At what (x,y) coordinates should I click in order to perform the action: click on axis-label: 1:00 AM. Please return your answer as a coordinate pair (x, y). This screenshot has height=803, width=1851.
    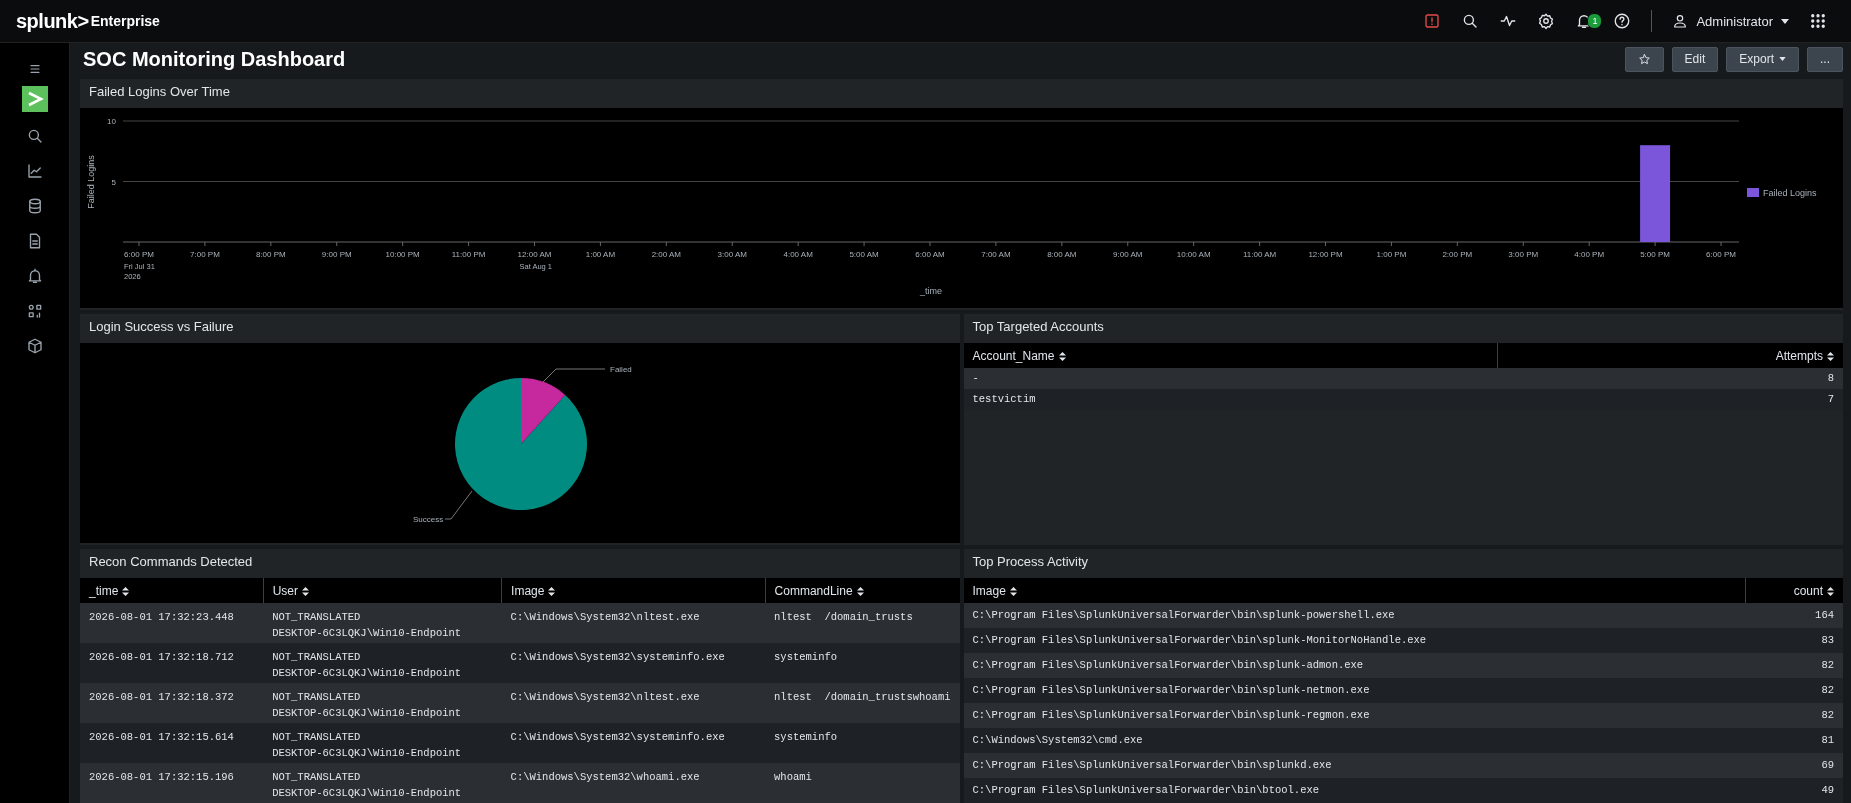
    Looking at the image, I should click on (600, 254).